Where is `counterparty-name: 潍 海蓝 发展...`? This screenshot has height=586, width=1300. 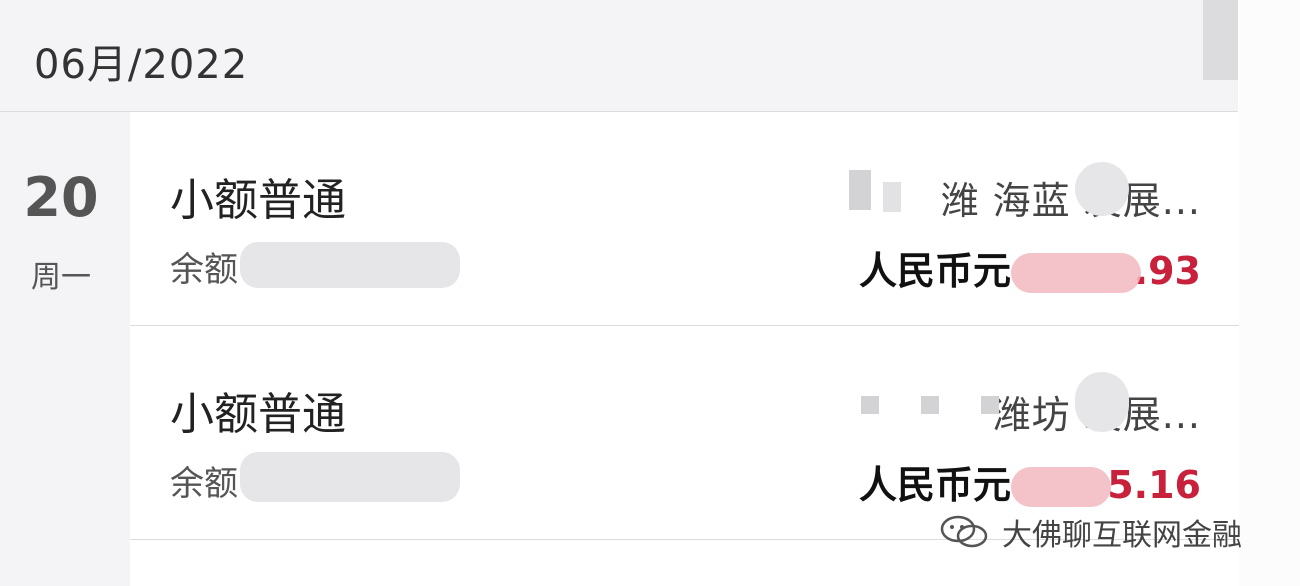 counterparty-name: 潍 海蓝 发展... is located at coordinates (1070, 201).